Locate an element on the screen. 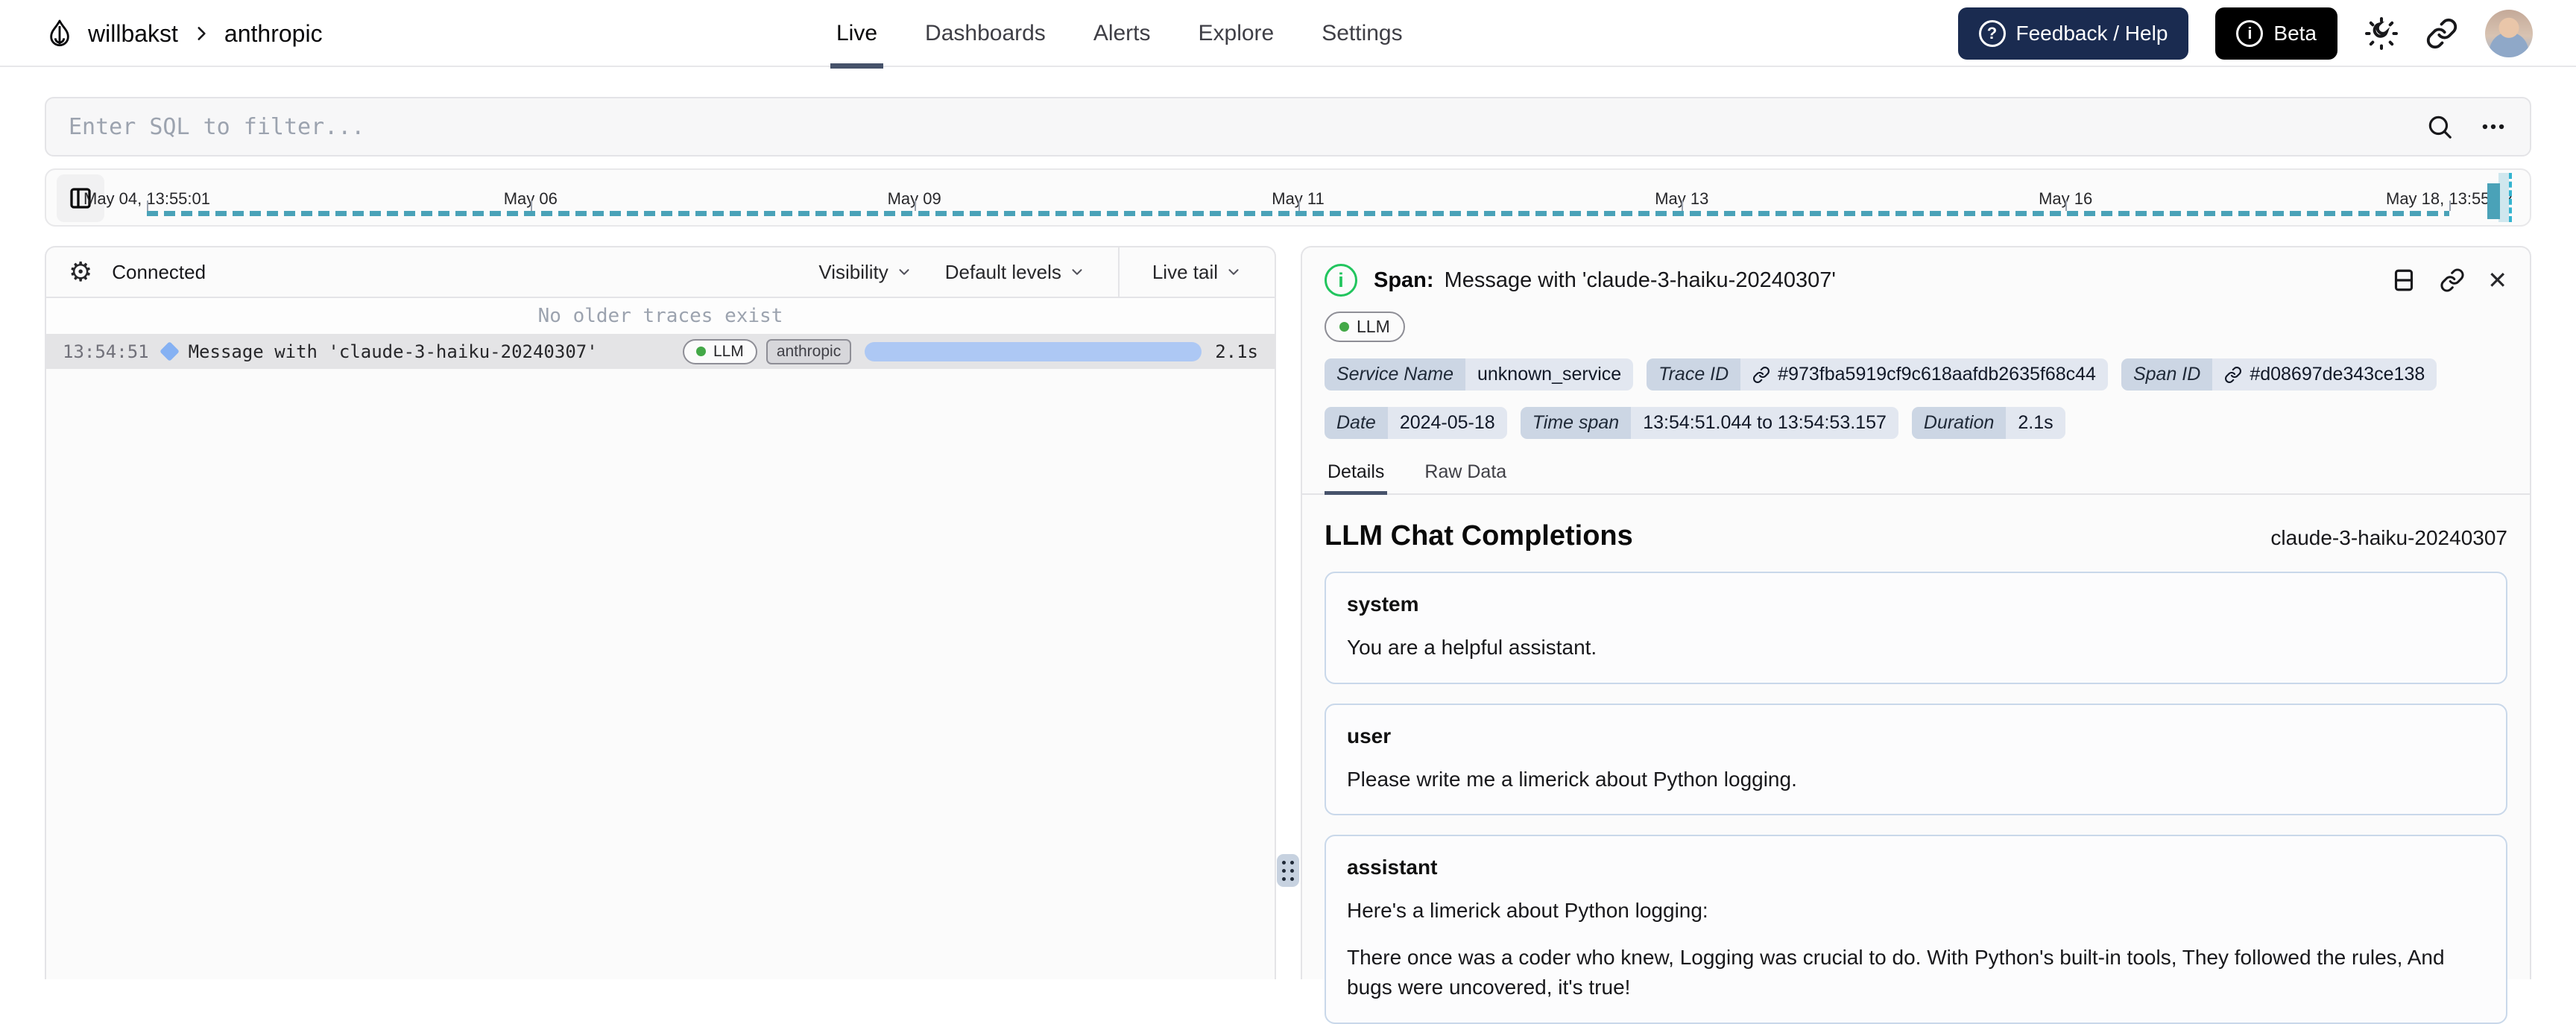 The height and width of the screenshot is (1024, 2576). breadcrumb-project: anthropic is located at coordinates (274, 34).